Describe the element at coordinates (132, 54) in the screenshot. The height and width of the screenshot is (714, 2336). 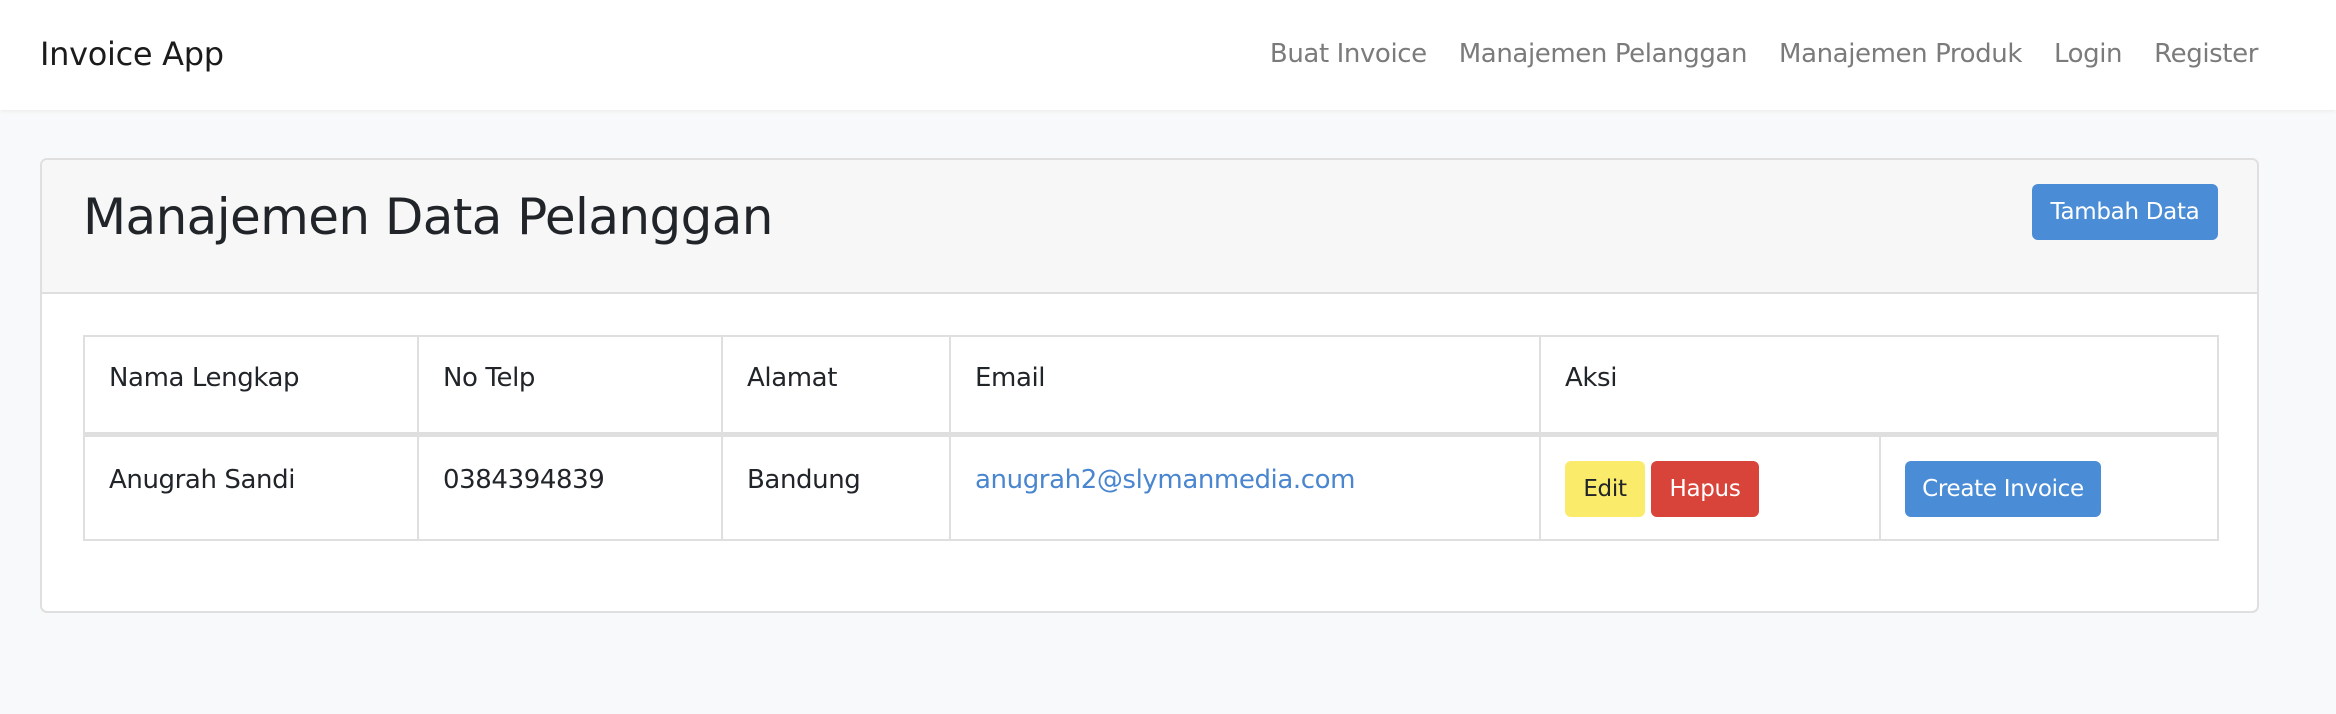
I see `brand-logo: Invoice App` at that location.